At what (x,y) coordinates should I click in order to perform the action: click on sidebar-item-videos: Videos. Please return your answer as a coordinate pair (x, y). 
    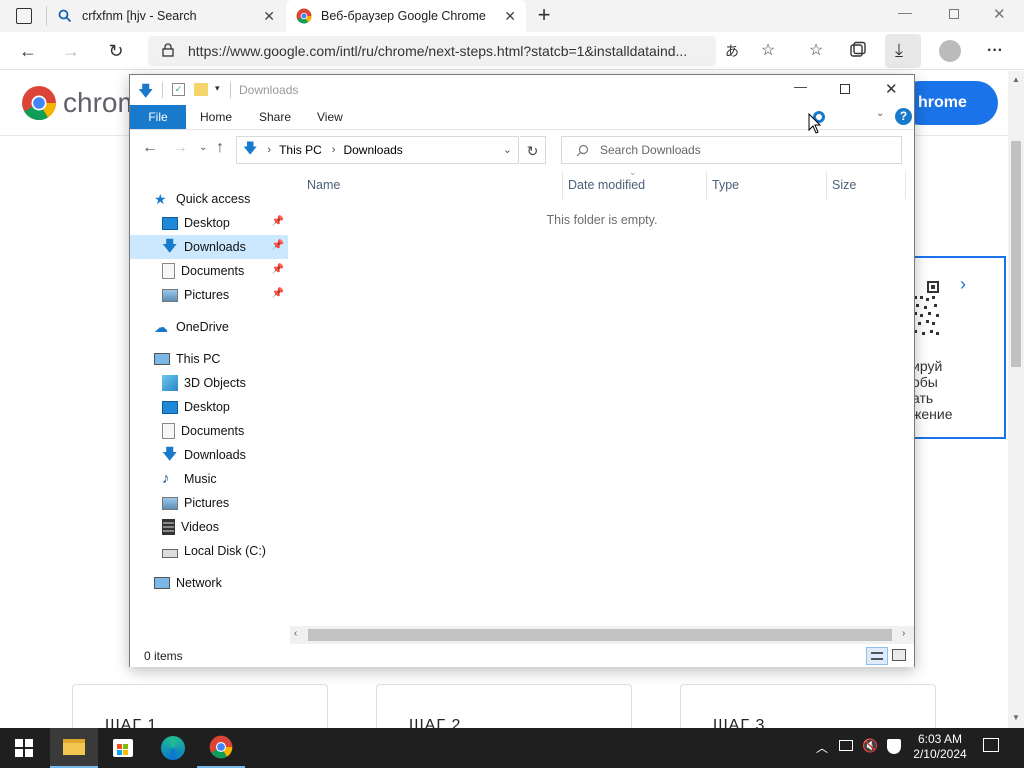
    Looking at the image, I should click on (209, 527).